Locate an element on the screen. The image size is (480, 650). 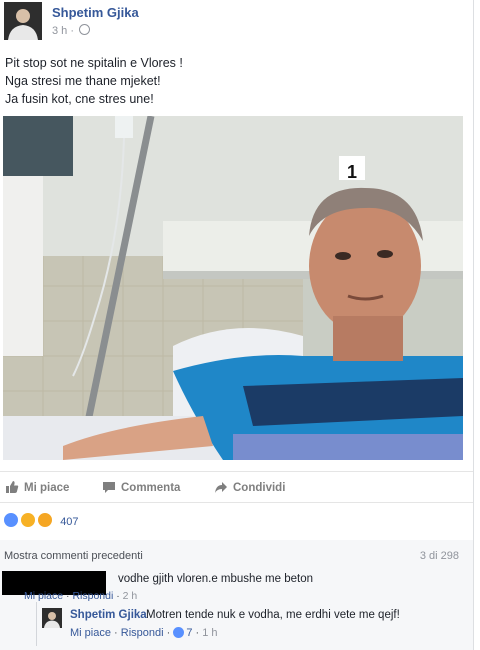
author-avatar is located at coordinates (23, 21).